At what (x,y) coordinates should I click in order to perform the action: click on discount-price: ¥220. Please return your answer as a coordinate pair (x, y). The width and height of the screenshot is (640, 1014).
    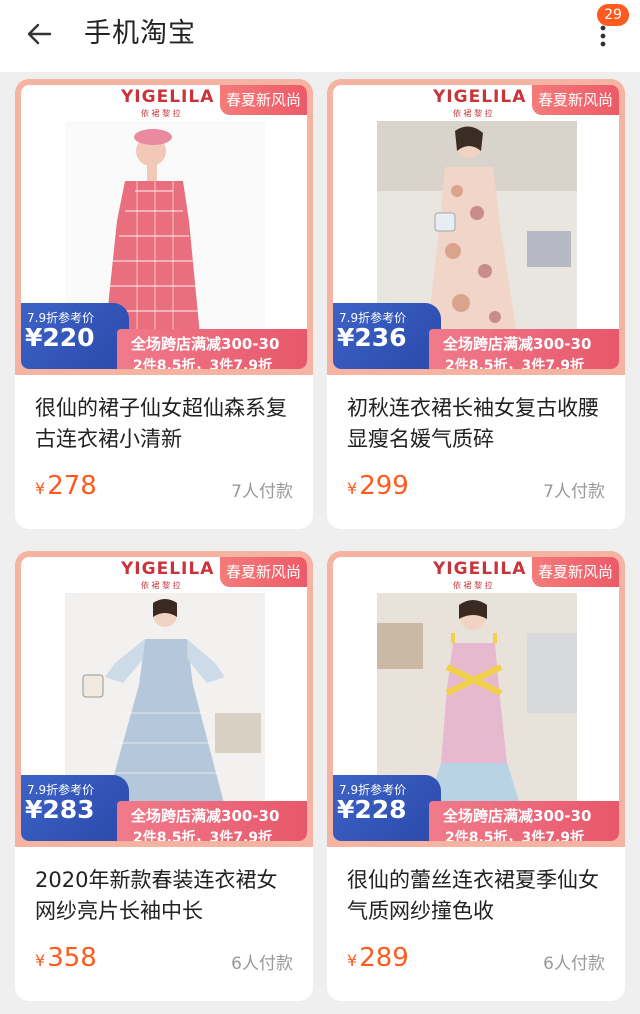
    Looking at the image, I should click on (60, 337).